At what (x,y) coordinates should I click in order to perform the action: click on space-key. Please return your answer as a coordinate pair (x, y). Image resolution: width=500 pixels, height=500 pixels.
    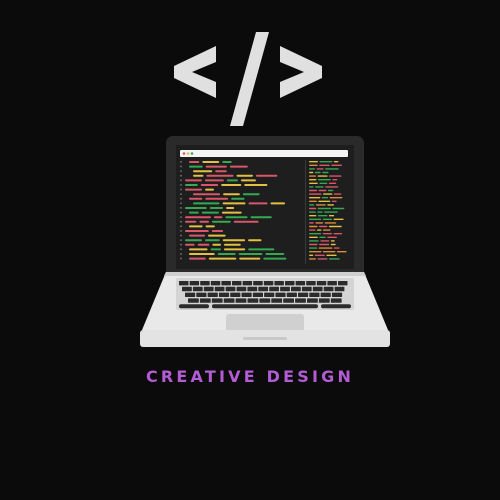
    Looking at the image, I should click on (265, 306).